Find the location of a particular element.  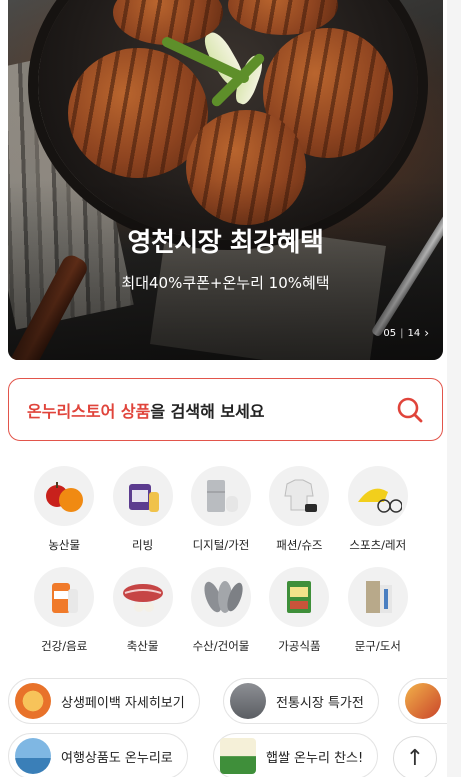

chip-rice: 햅쌀 온누리 찬스! is located at coordinates (296, 755).